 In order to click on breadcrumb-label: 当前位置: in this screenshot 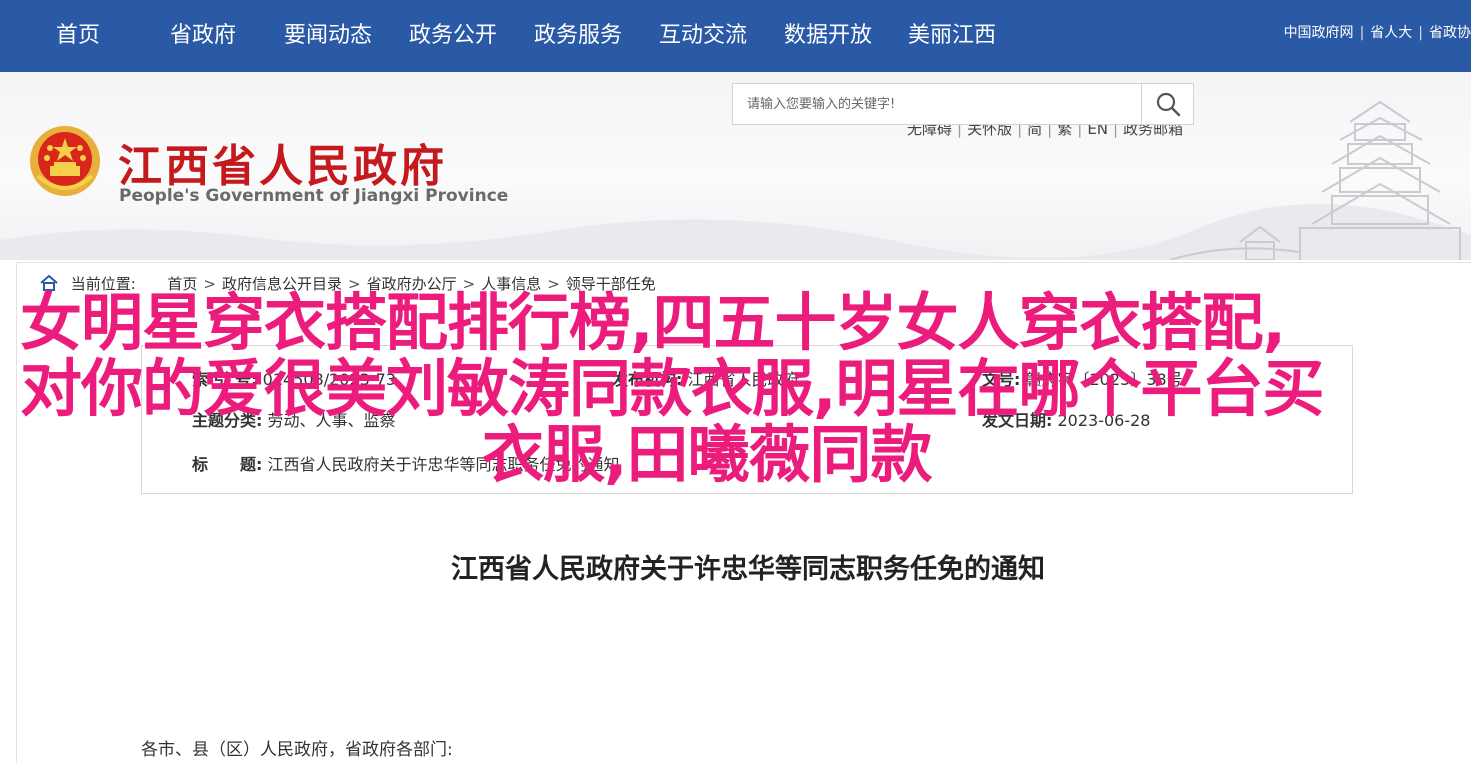, I will do `click(103, 284)`.